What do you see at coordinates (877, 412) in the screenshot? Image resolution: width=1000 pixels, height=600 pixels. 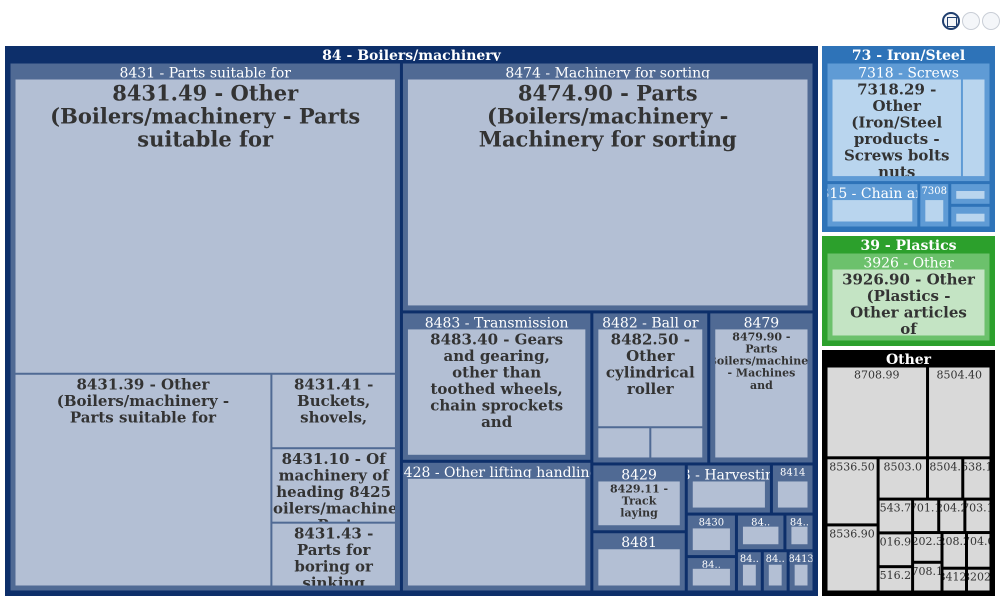 I see `leaf: 8708.99` at bounding box center [877, 412].